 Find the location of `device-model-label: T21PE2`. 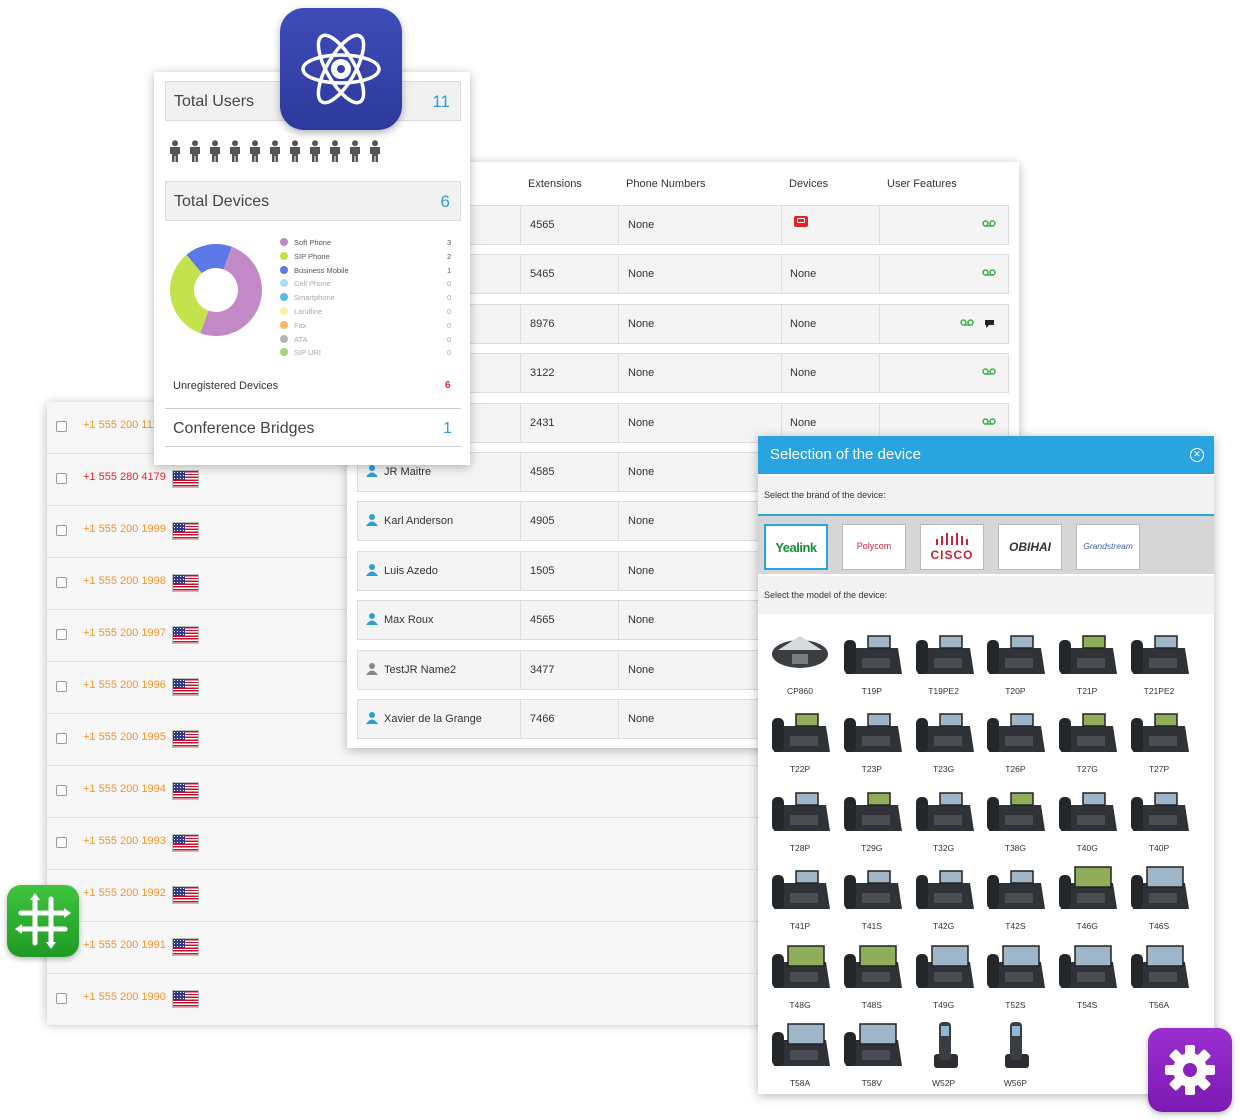

device-model-label: T21PE2 is located at coordinates (1159, 691).